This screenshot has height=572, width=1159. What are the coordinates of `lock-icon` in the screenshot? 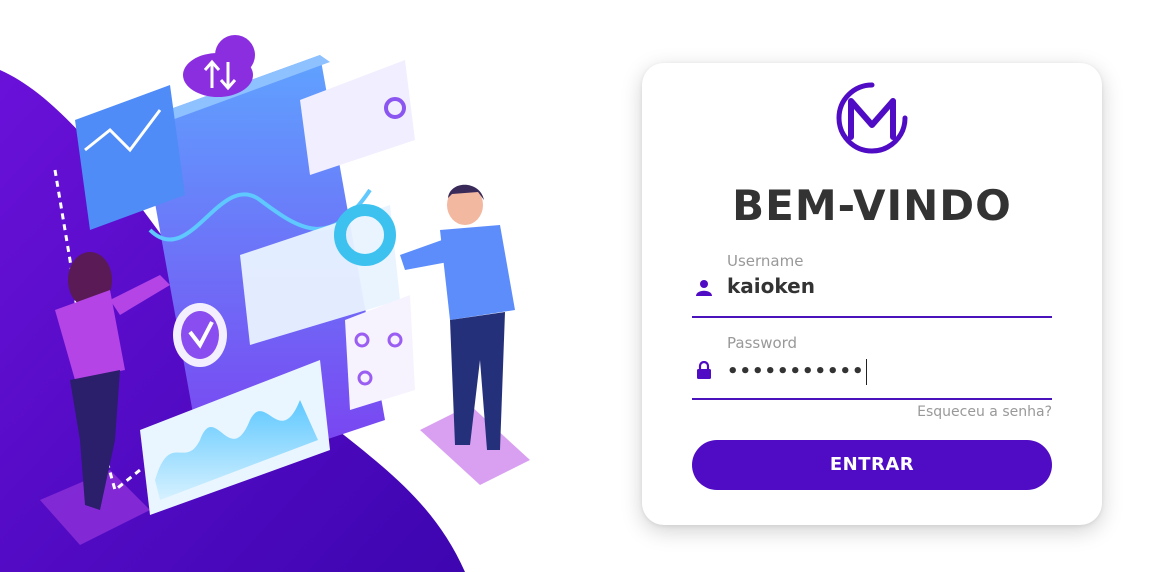 It's located at (704, 369).